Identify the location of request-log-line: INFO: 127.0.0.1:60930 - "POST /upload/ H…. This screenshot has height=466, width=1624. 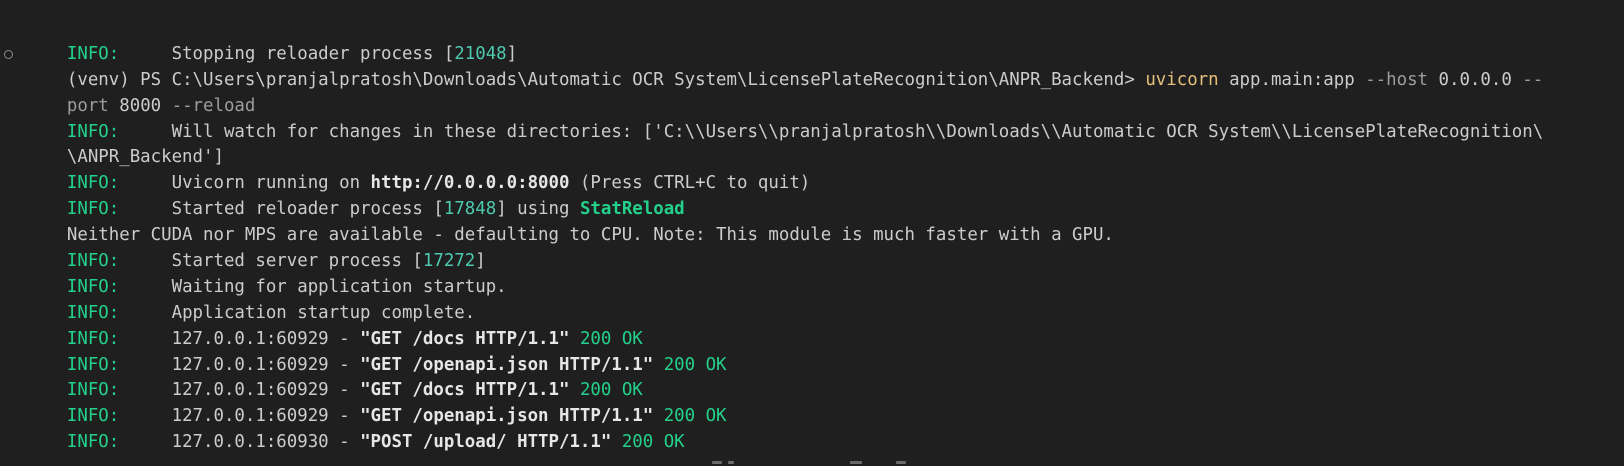
(812, 428).